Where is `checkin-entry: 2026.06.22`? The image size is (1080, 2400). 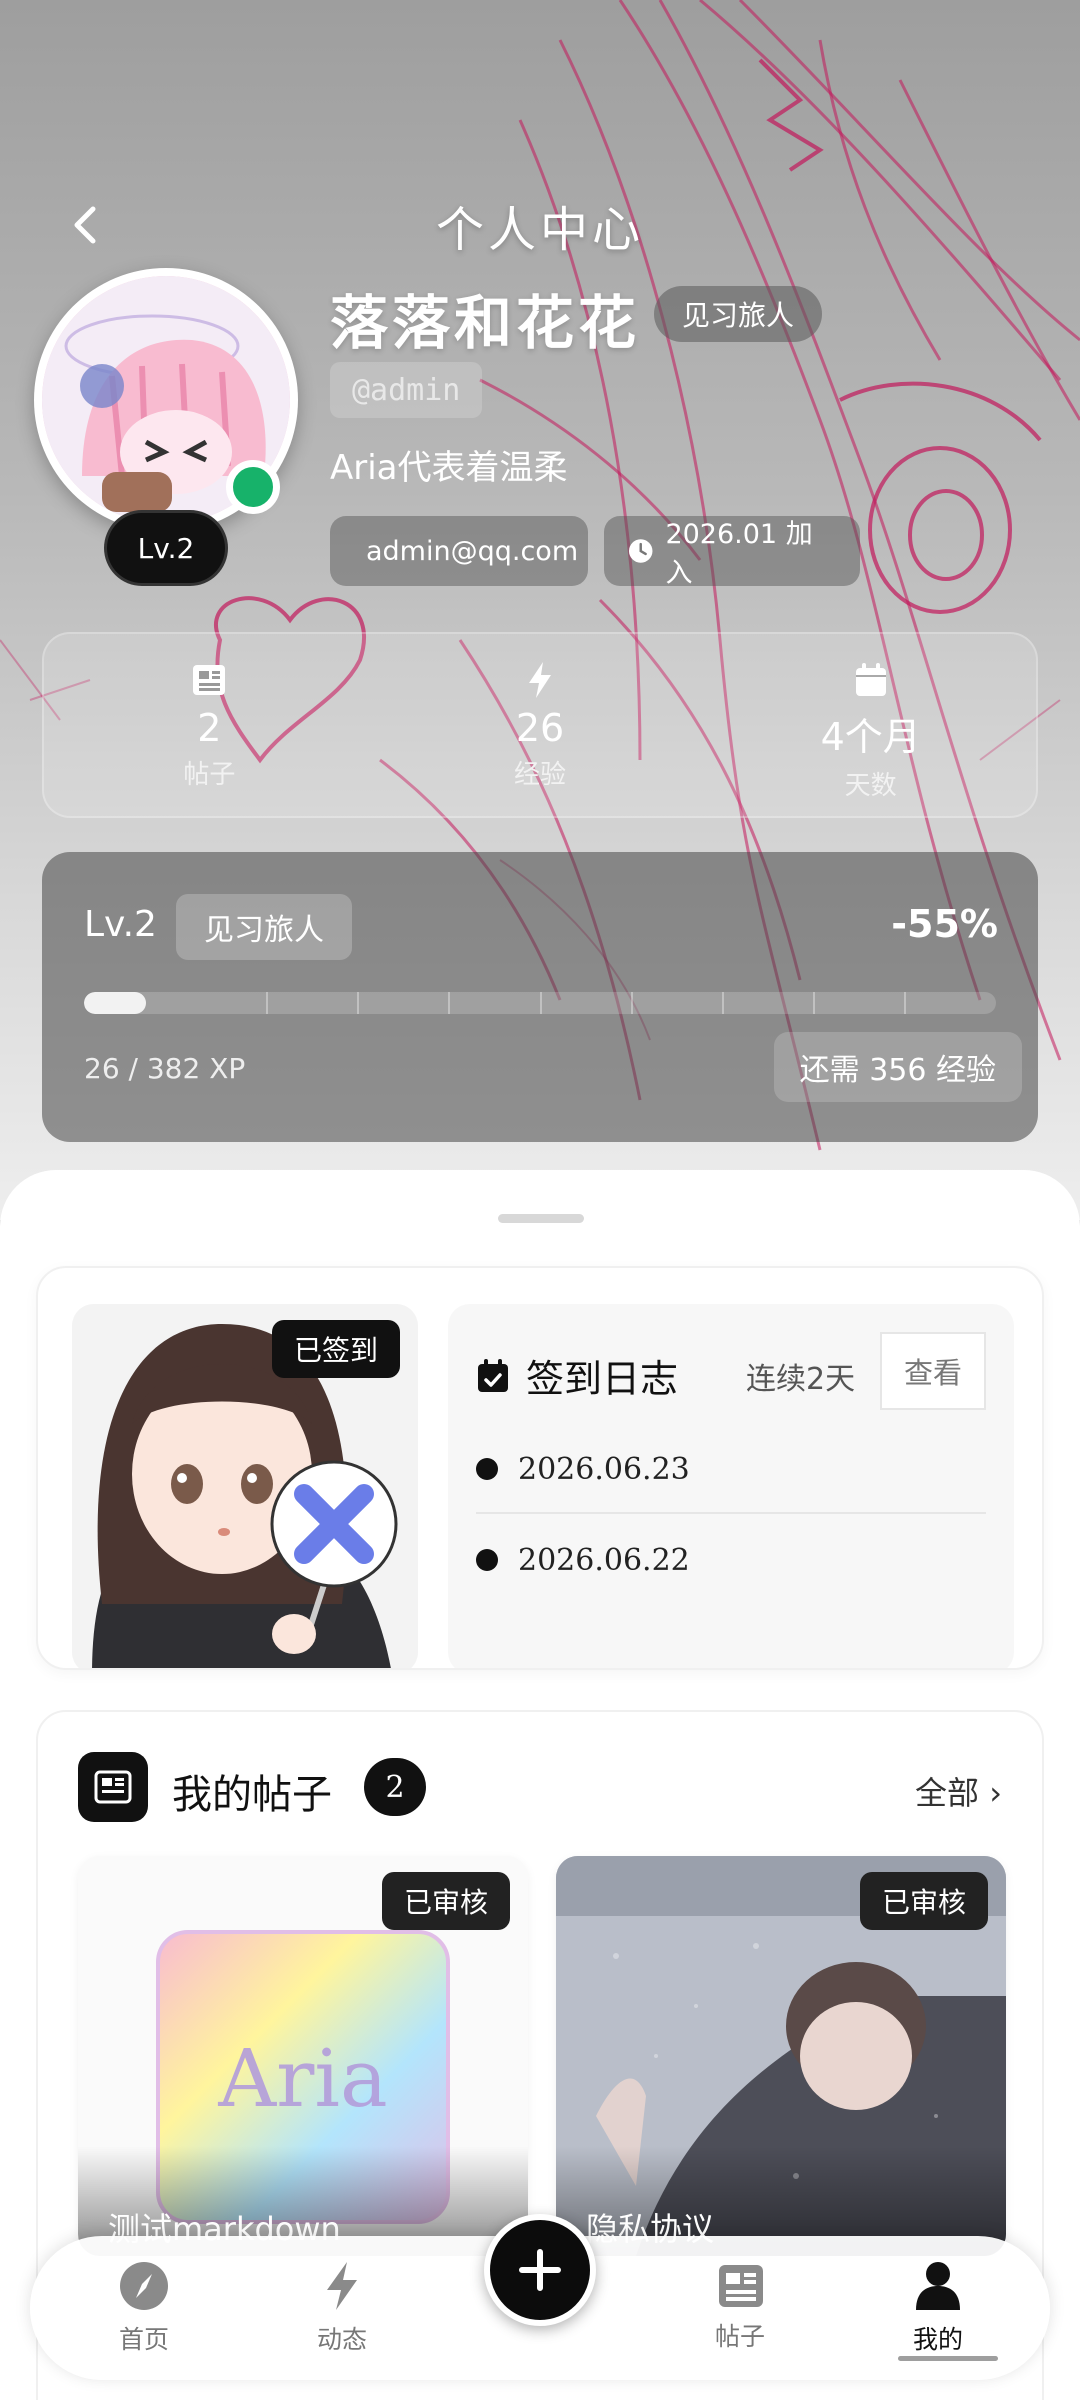
checkin-entry: 2026.06.22 is located at coordinates (731, 1560).